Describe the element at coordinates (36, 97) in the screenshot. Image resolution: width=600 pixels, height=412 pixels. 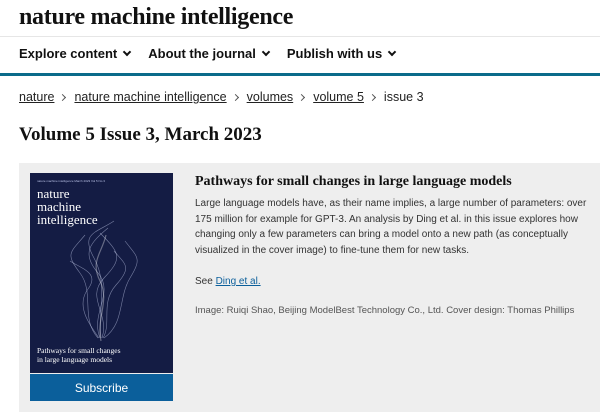
I see `breadcrumb-nature: nature` at that location.